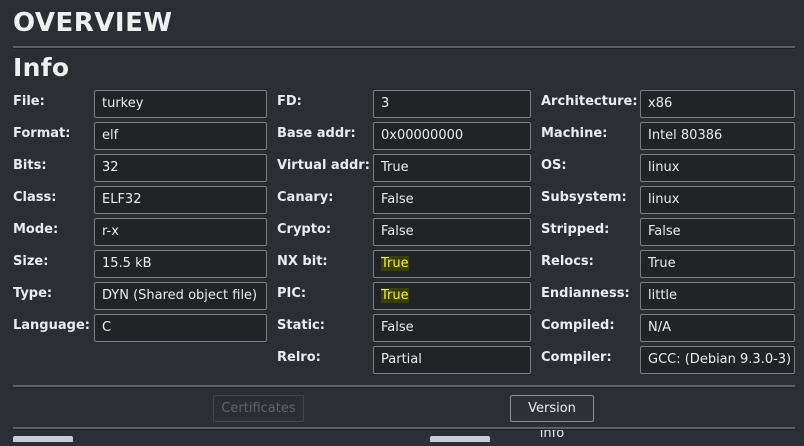  I want to click on endianness-field: little, so click(717, 296).